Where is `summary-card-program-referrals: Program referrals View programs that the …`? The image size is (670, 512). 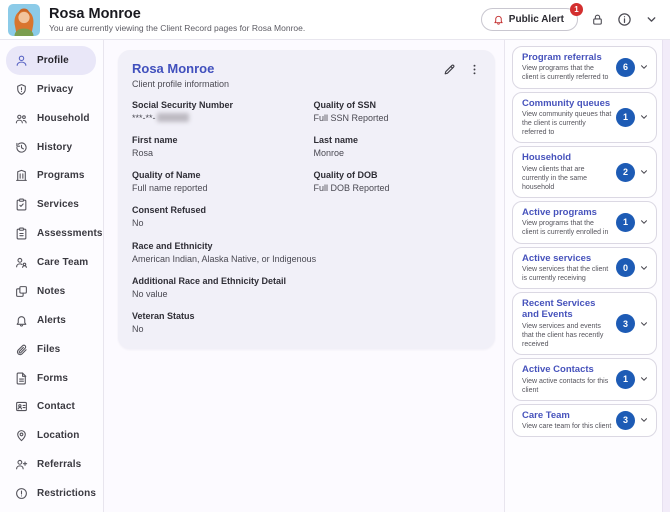 summary-card-program-referrals: Program referrals View programs that the … is located at coordinates (584, 67).